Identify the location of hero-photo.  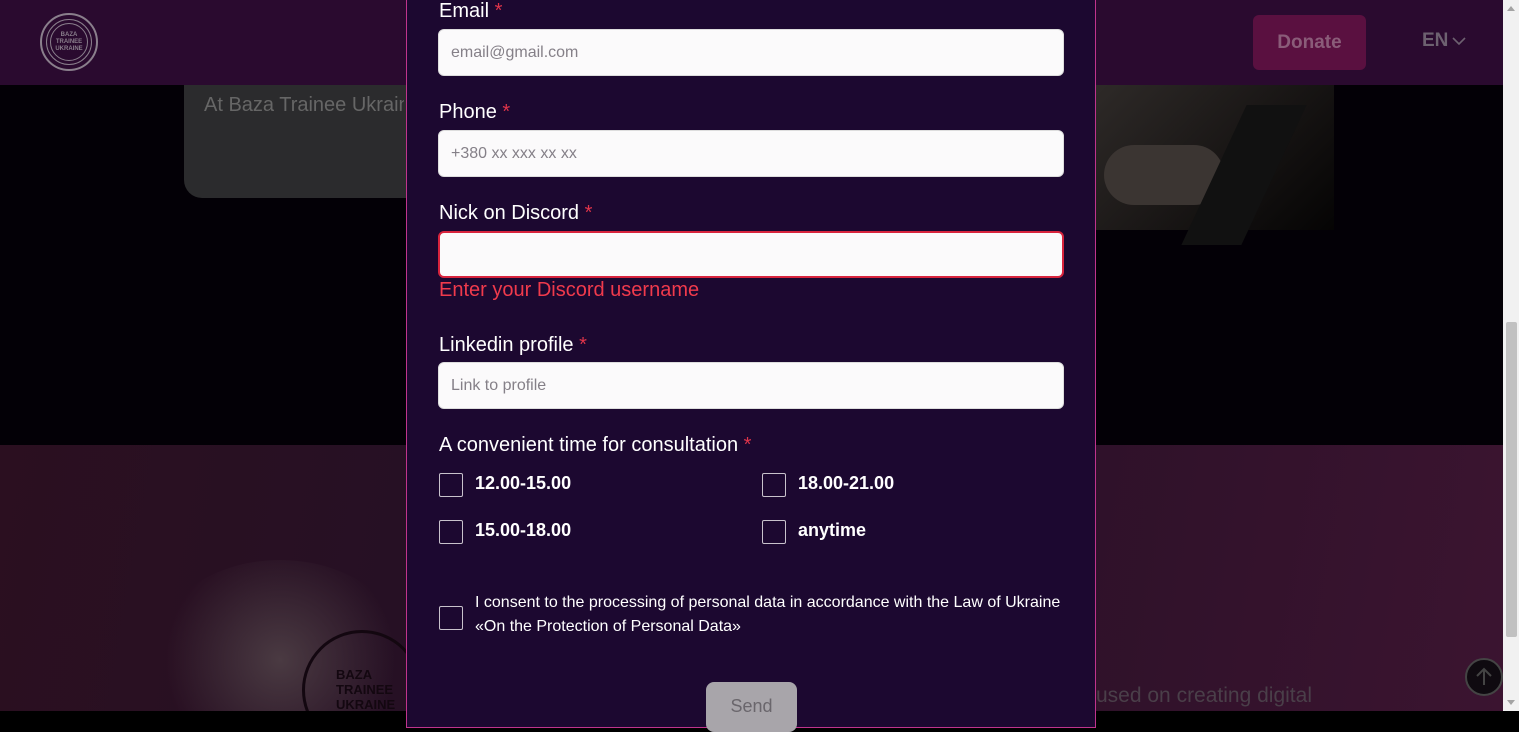
(1214, 165).